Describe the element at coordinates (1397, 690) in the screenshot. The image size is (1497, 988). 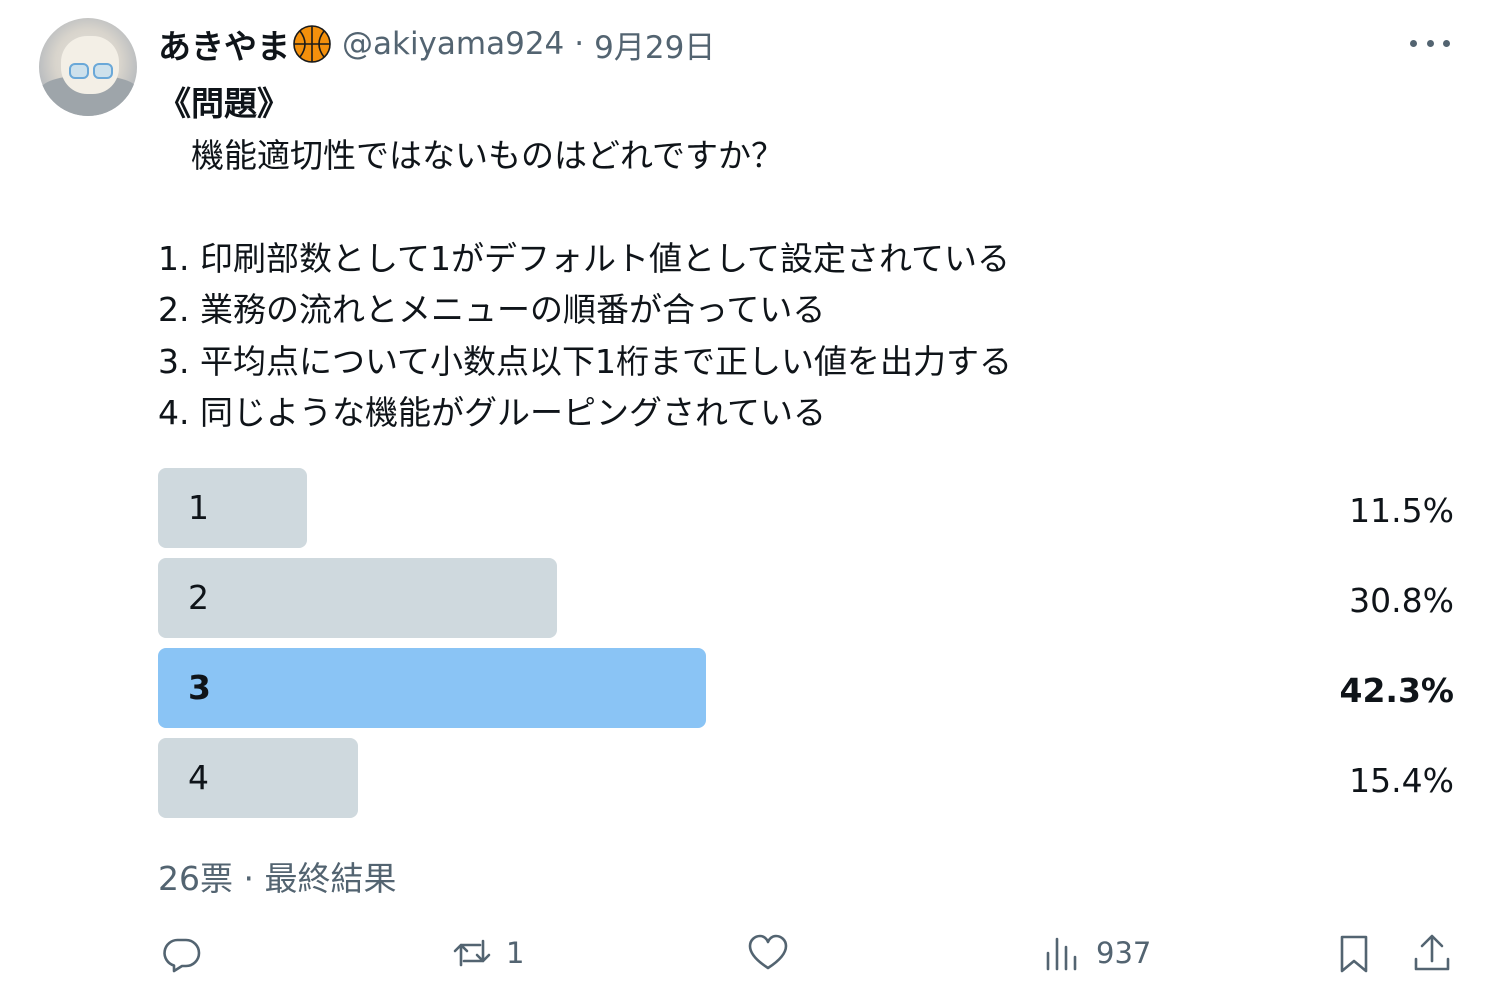
I see `poll-choice-percent: 42.3%` at that location.